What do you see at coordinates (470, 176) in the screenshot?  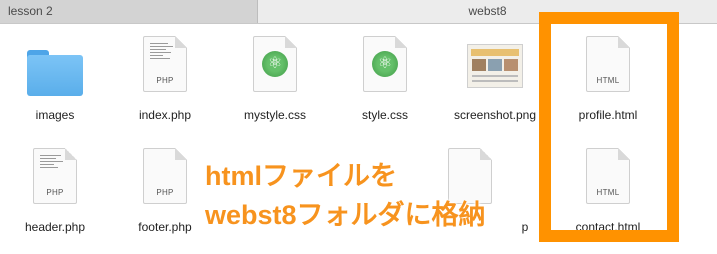 I see `document-icon` at bounding box center [470, 176].